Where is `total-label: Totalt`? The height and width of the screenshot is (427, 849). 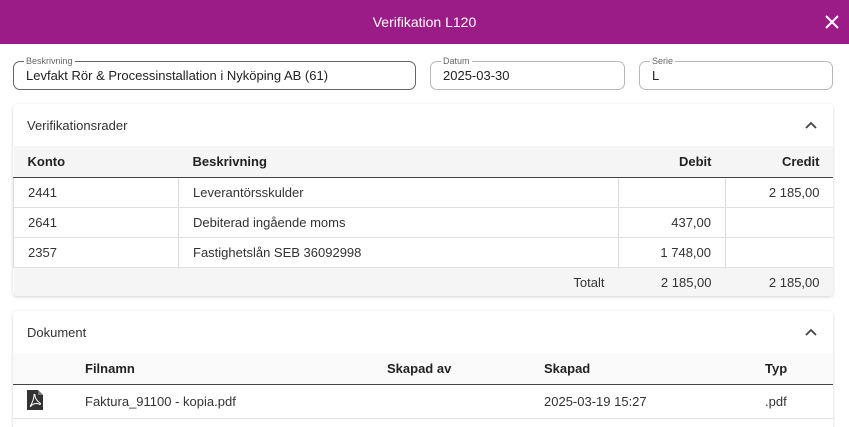 total-label: Totalt is located at coordinates (398, 281).